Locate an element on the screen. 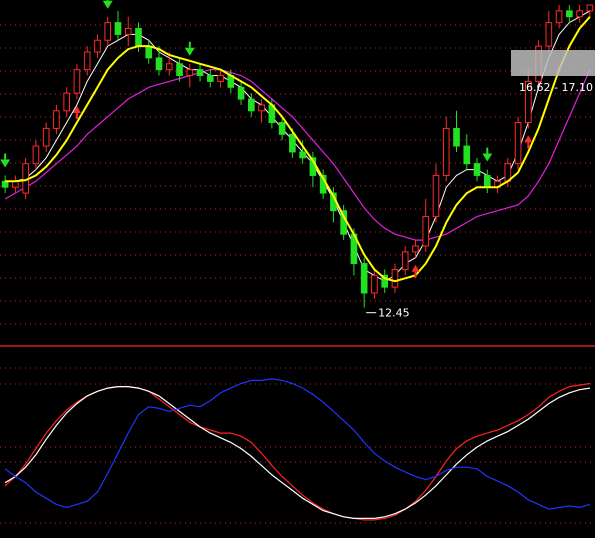  low-price-label: 12.45 is located at coordinates (394, 313).